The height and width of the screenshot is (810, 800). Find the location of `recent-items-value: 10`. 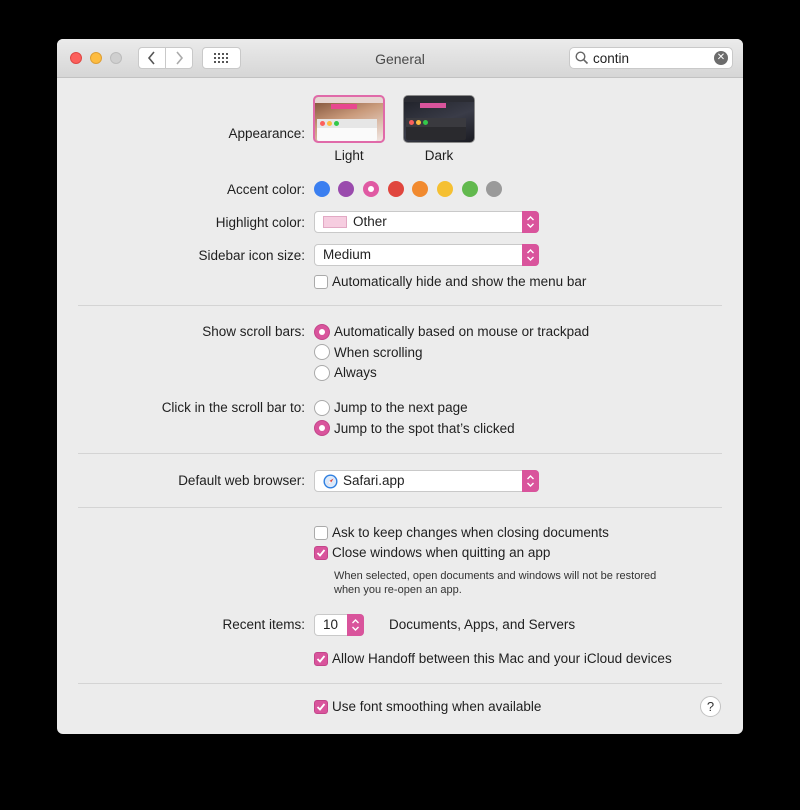

recent-items-value: 10 is located at coordinates (331, 624).